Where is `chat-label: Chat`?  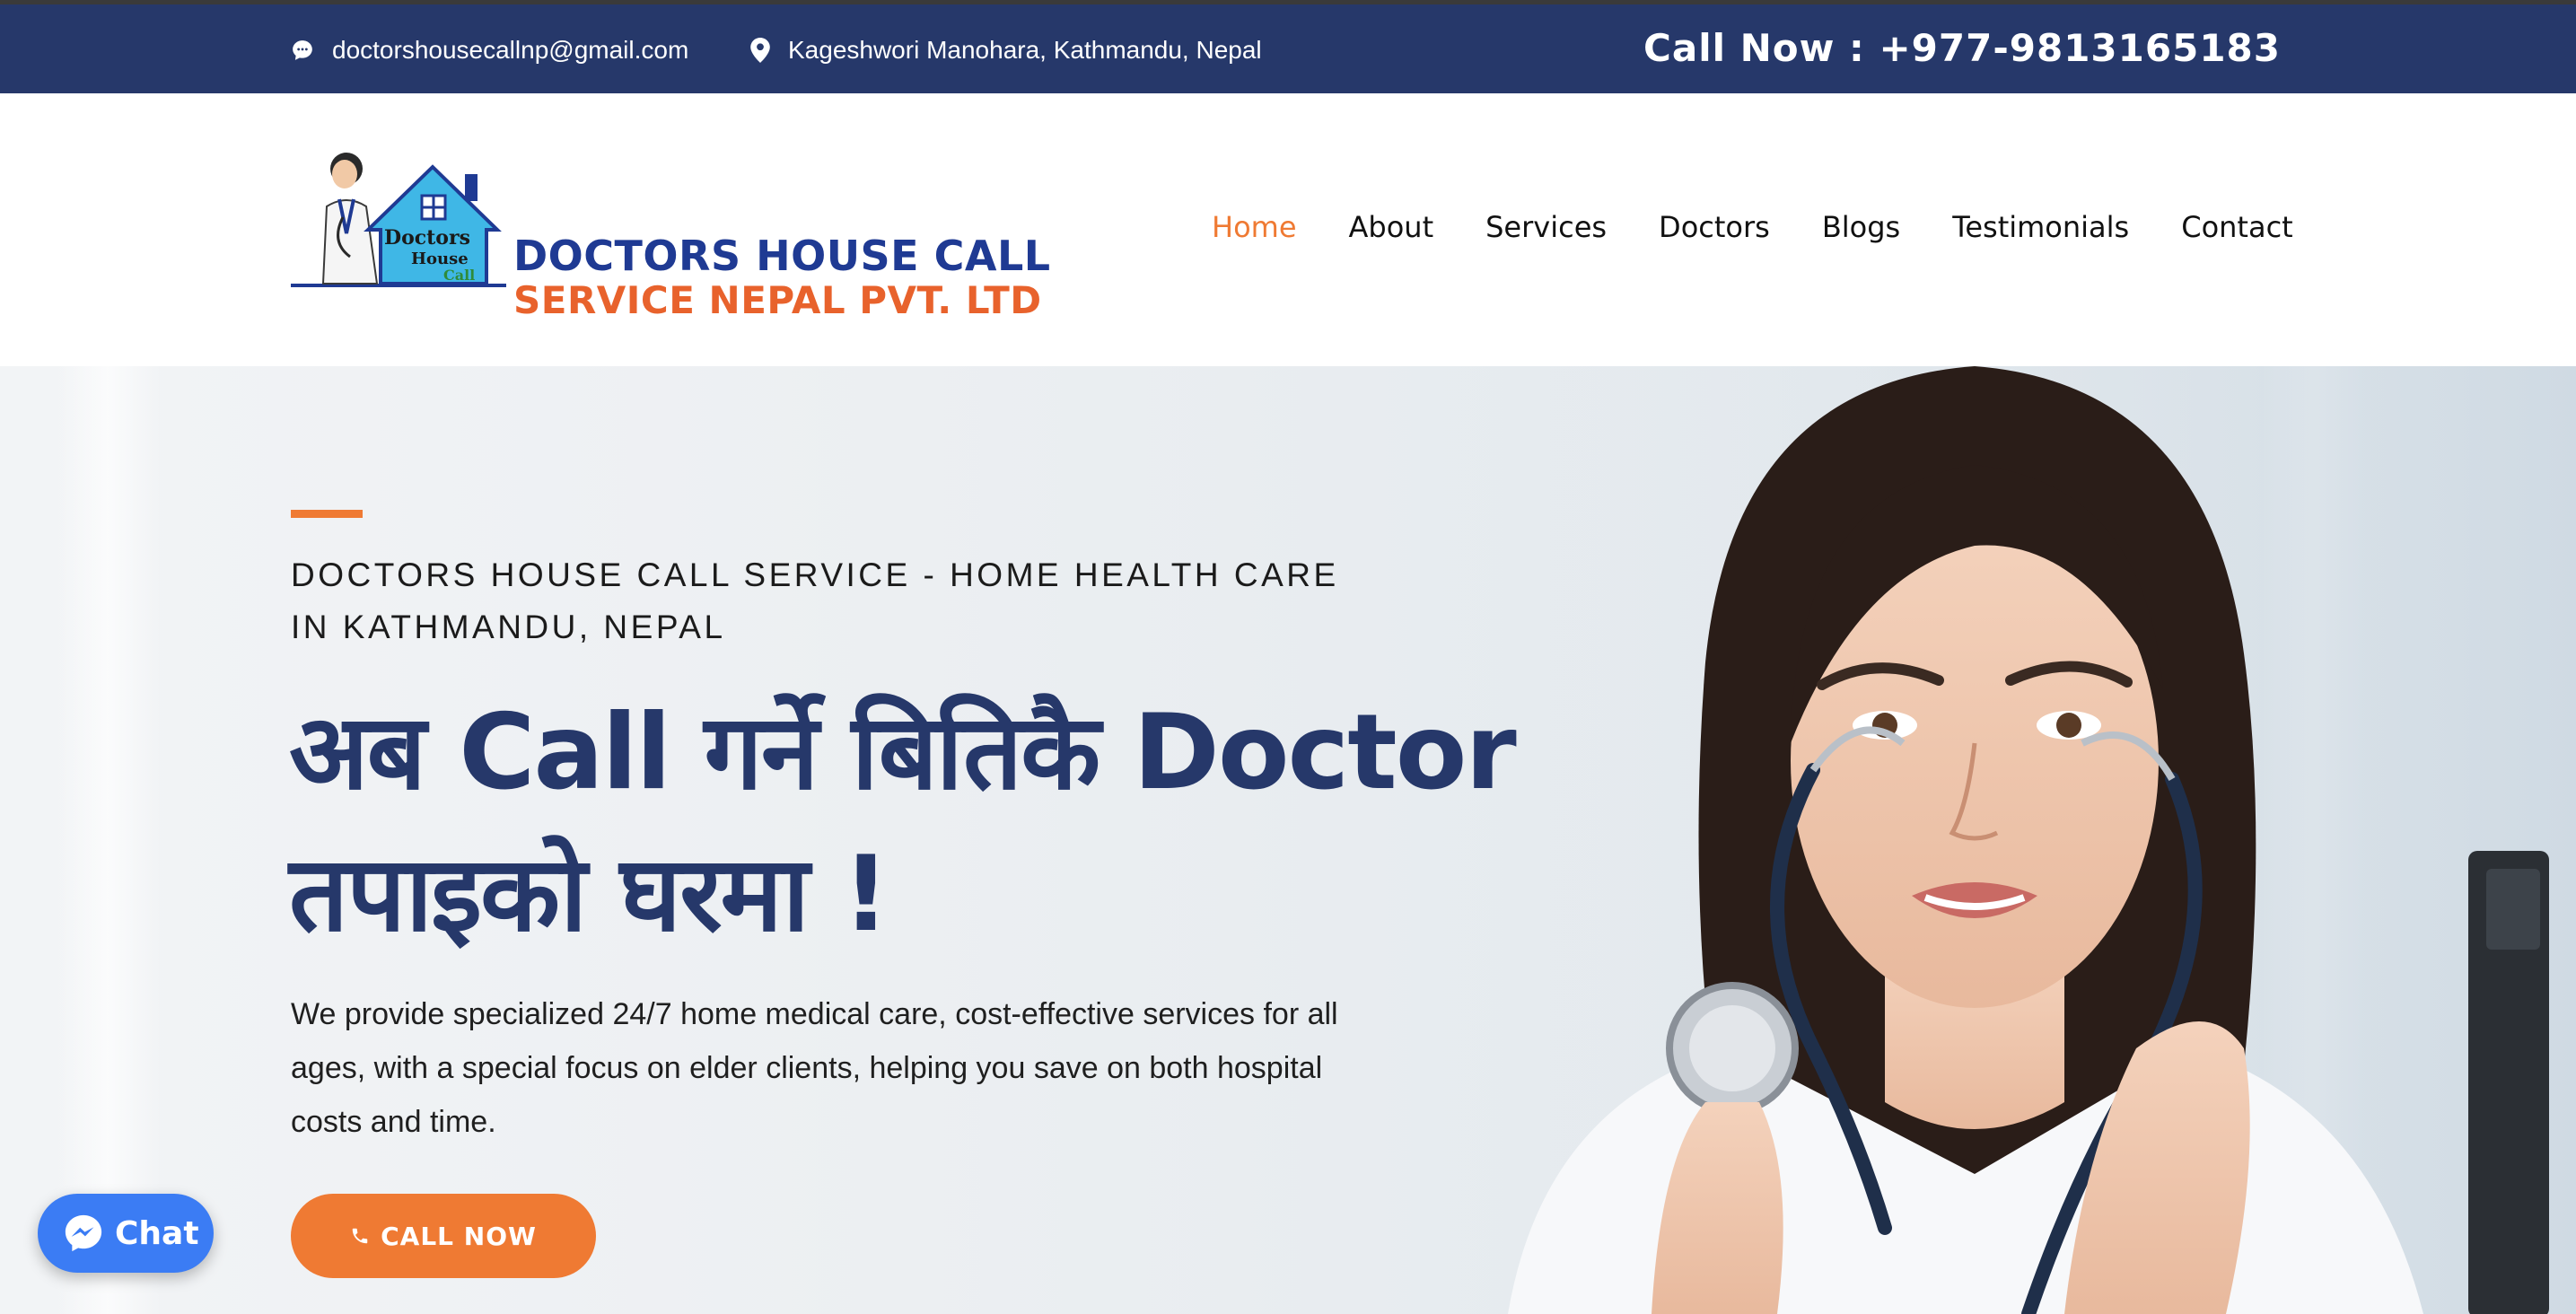 chat-label: Chat is located at coordinates (157, 1233).